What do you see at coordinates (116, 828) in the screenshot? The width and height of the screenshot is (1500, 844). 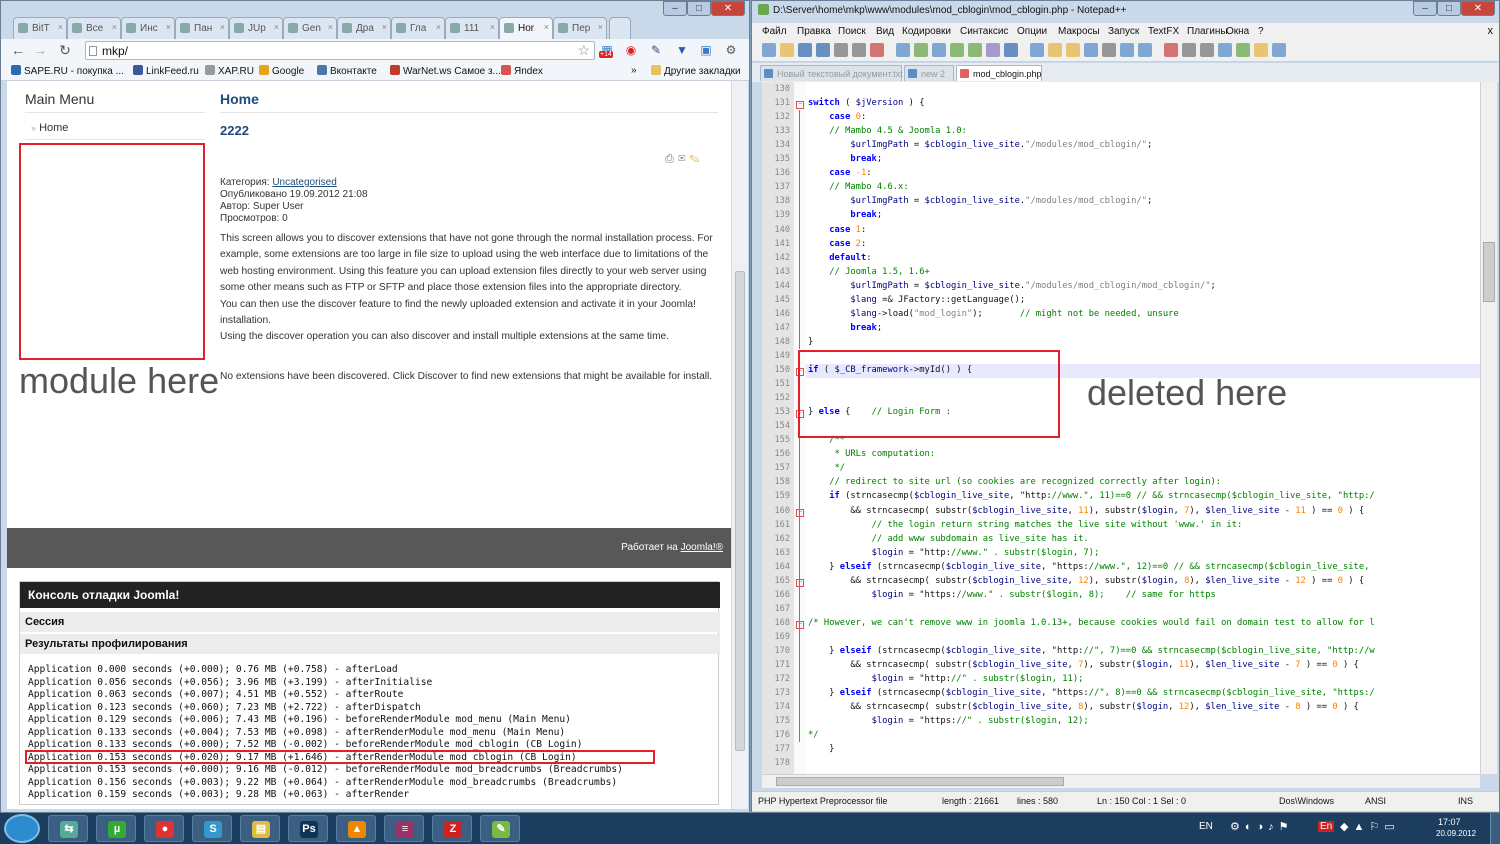 I see `utorrent-app: µ` at bounding box center [116, 828].